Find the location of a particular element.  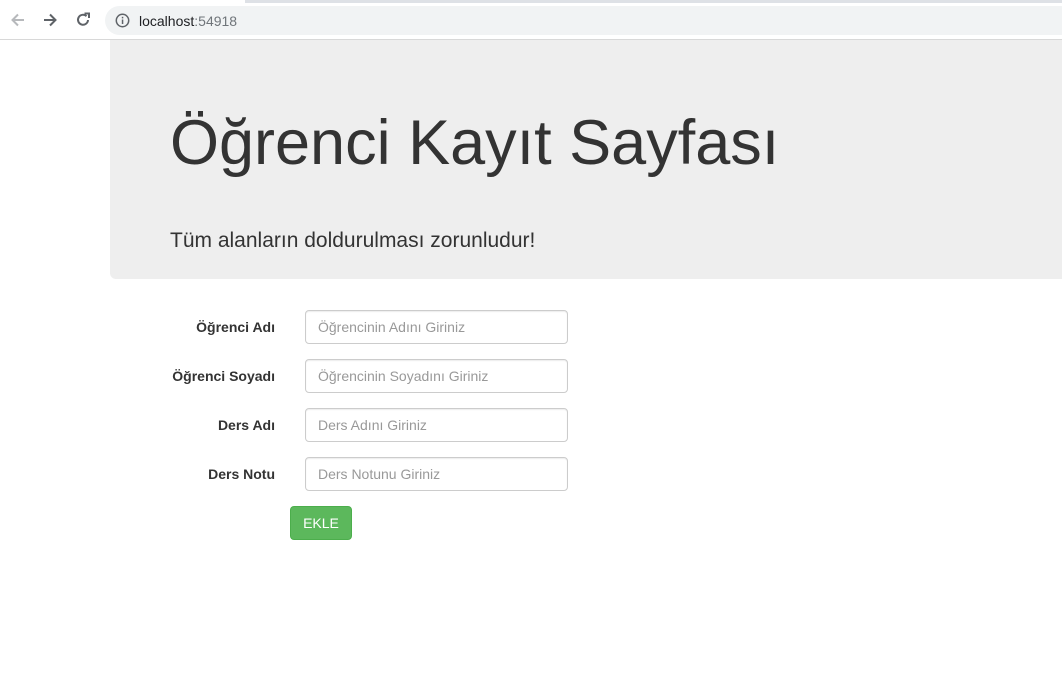

forward-arrow-icon is located at coordinates (50, 20).